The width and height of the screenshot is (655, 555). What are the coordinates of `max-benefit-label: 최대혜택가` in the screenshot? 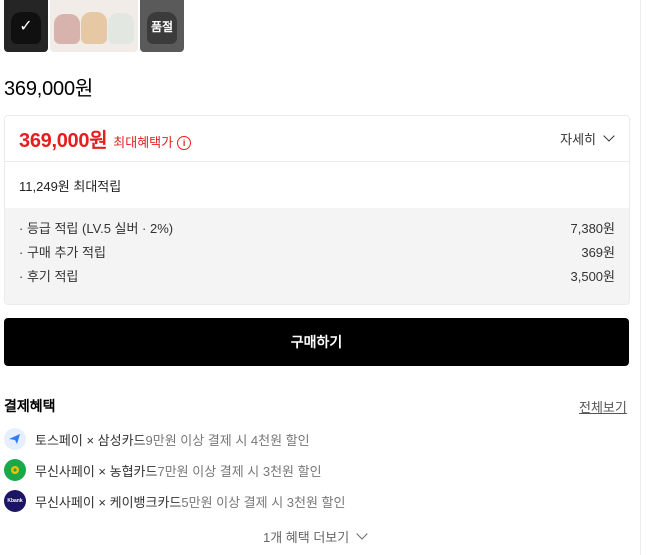 It's located at (143, 142).